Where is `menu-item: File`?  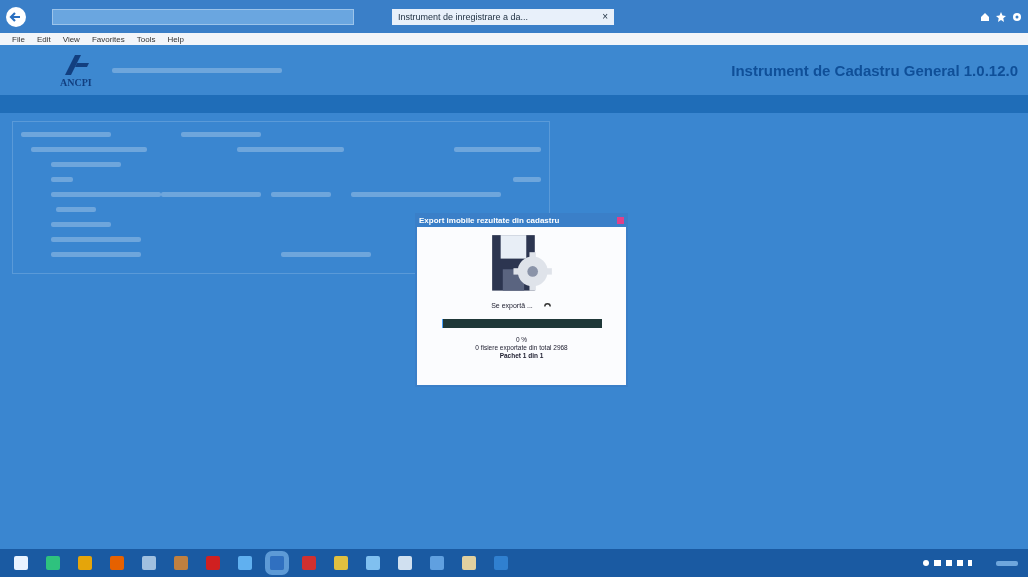 menu-item: File is located at coordinates (18, 39).